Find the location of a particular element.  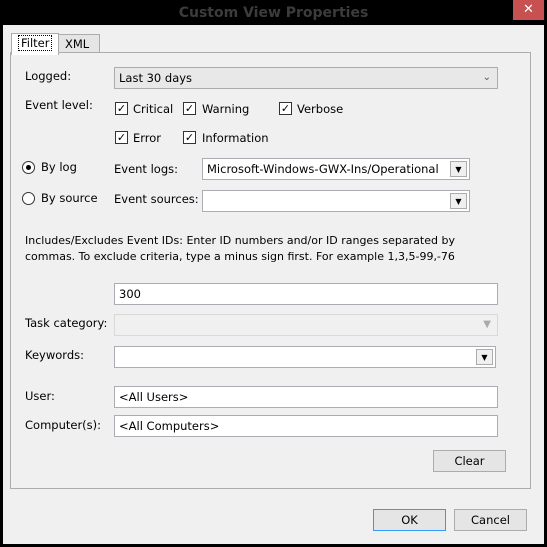

verbose-checkbox: ✓ is located at coordinates (285, 108).